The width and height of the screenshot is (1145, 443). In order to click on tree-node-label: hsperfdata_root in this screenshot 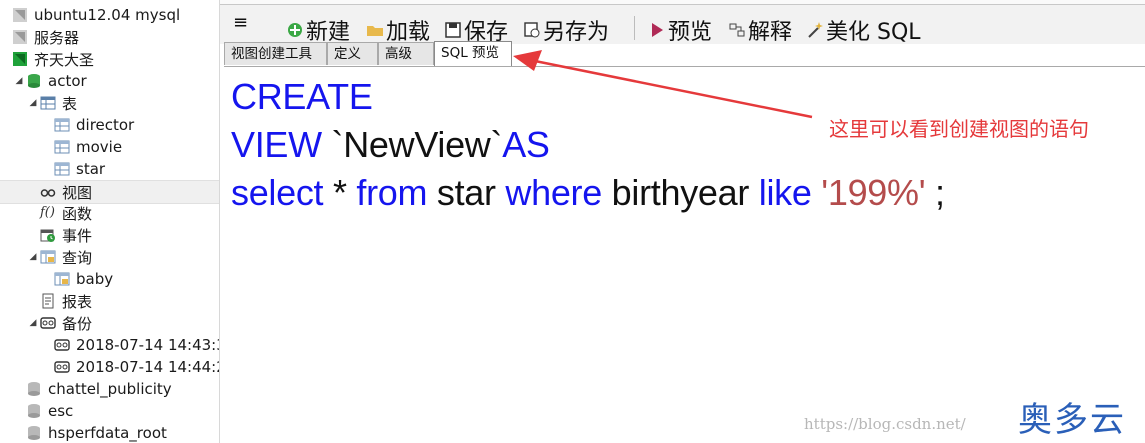, I will do `click(107, 433)`.